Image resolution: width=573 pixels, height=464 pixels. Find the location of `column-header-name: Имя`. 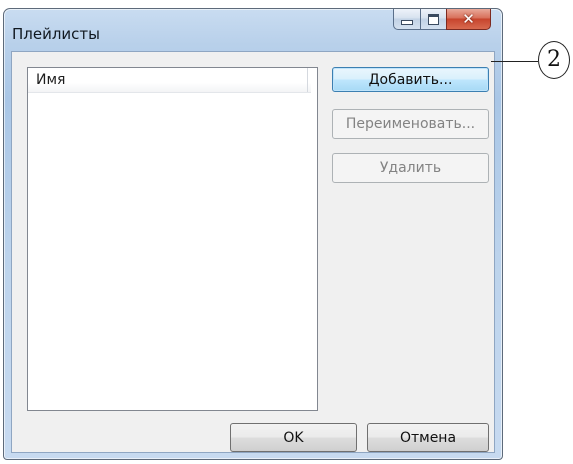

column-header-name: Имя is located at coordinates (168, 80).